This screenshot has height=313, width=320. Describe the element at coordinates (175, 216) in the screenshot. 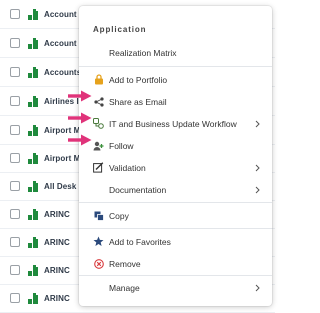

I see `menu-item-copy: Copy` at that location.